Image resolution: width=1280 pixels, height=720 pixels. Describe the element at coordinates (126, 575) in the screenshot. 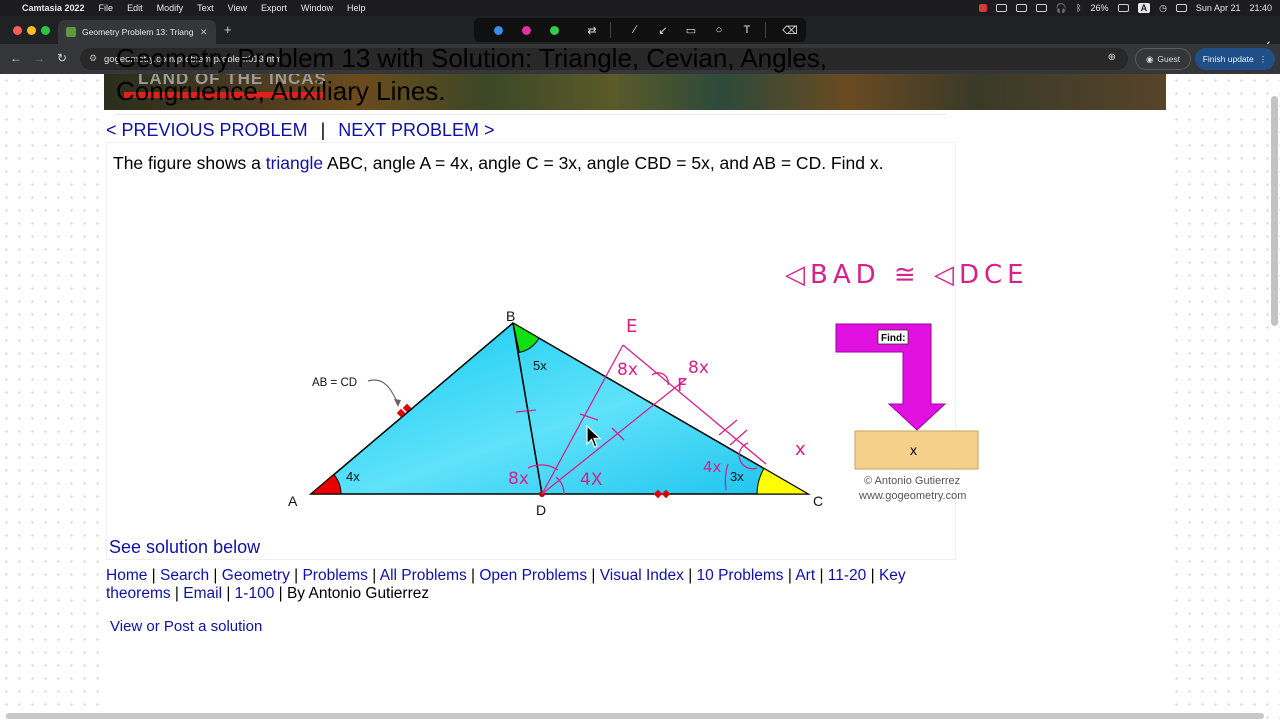

I see `footer-link-home: Home` at that location.